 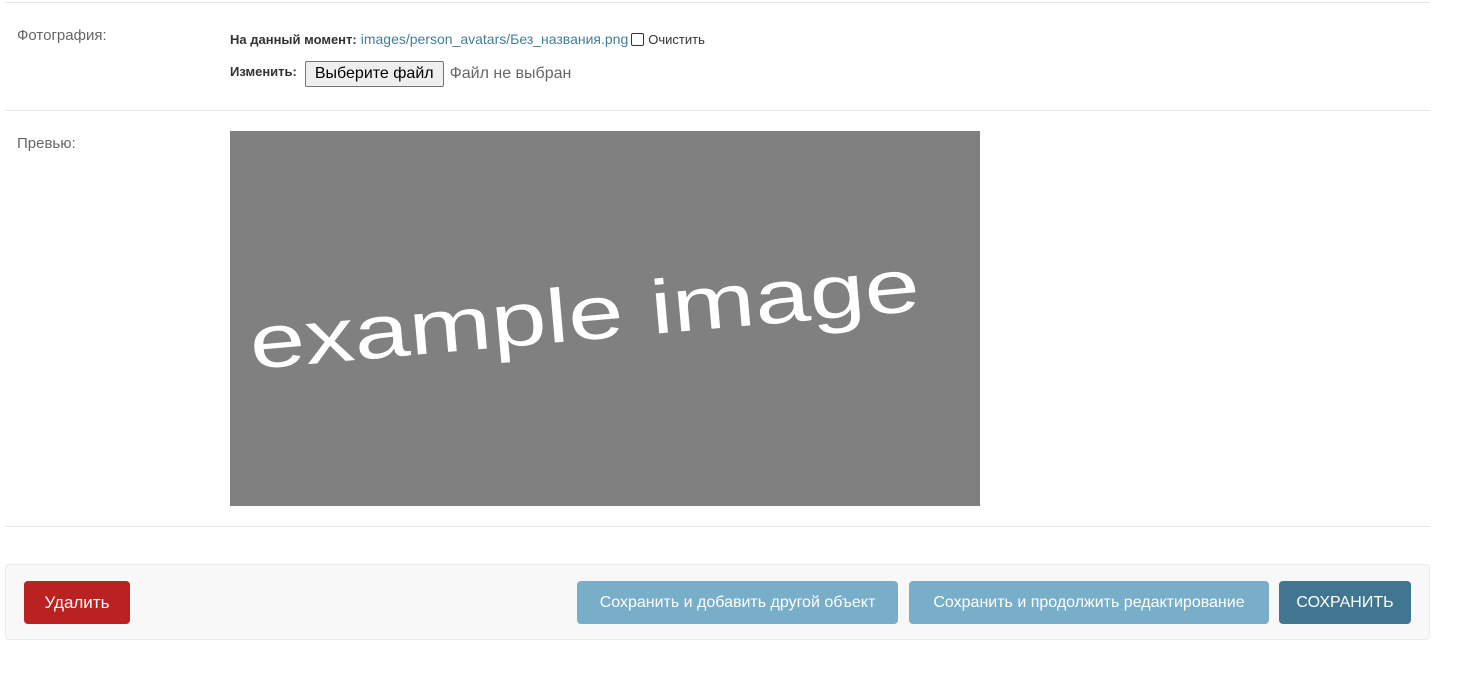 I want to click on save-and-continue-button: Сохранить и продолжить редактирование, so click(x=1089, y=602).